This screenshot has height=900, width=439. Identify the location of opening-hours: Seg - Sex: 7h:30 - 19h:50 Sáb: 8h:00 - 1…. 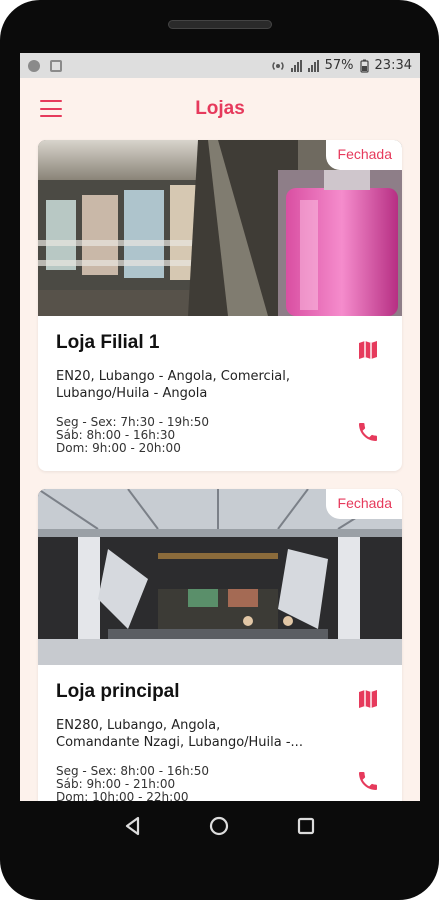
(220, 435).